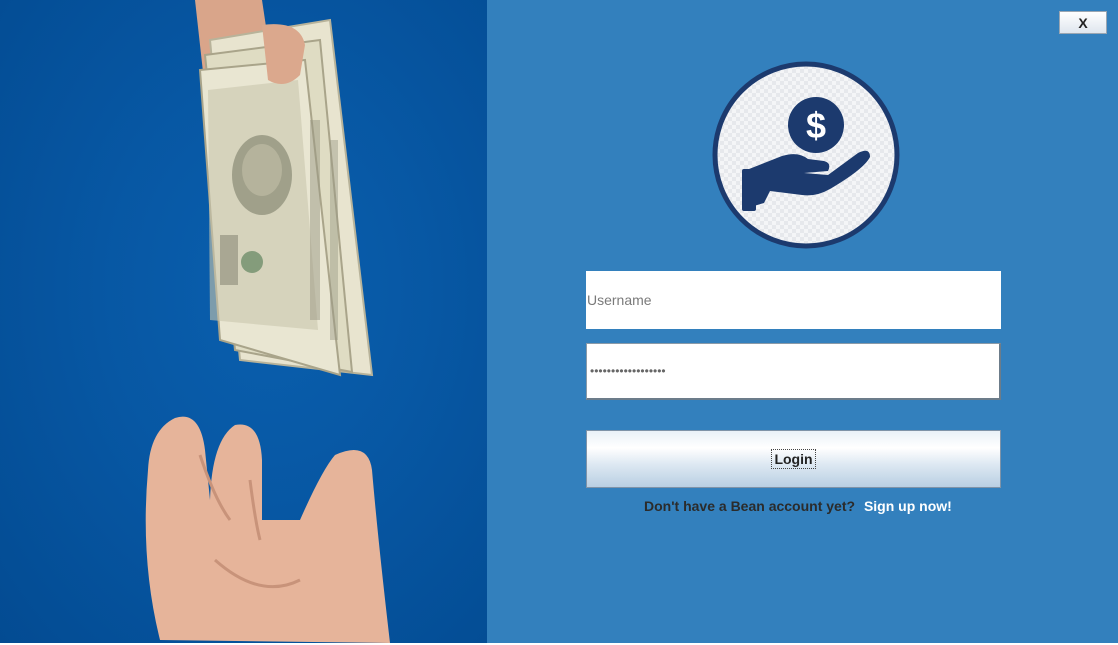 The image size is (1118, 645). I want to click on signup-prompt: Don't have a Bean account yet?, so click(750, 506).